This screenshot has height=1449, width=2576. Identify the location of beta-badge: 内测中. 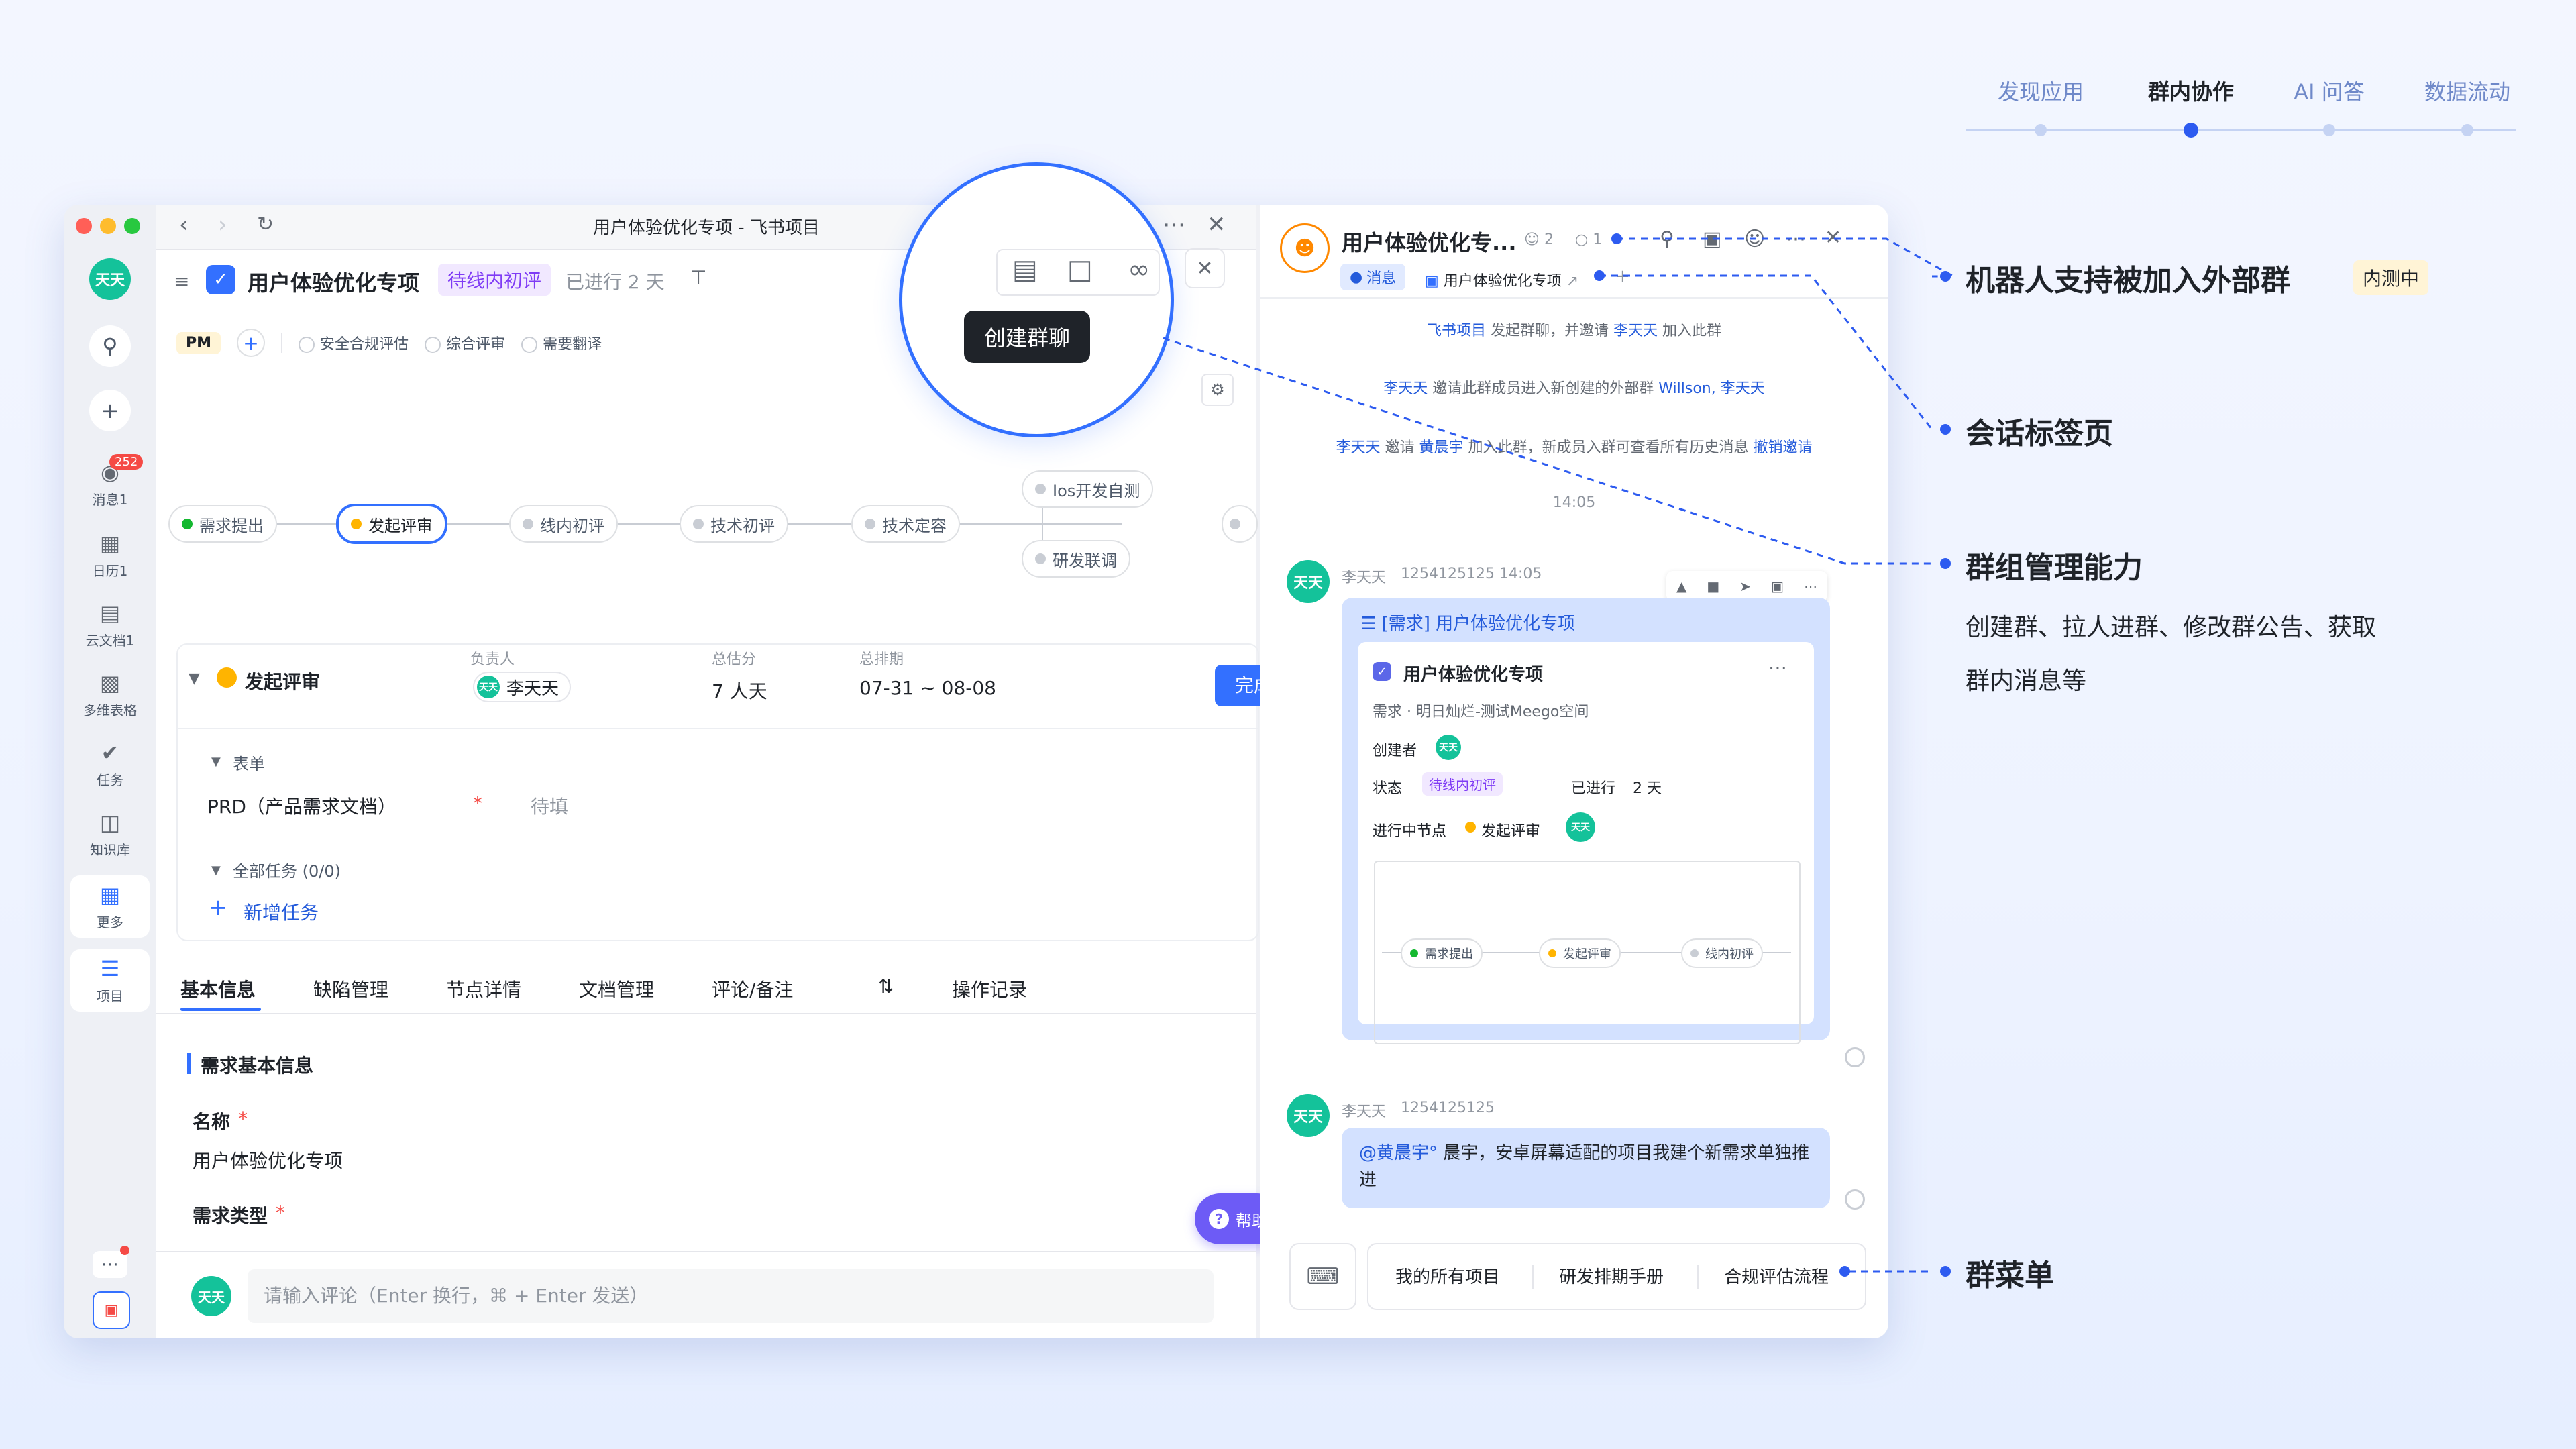
(2391, 277).